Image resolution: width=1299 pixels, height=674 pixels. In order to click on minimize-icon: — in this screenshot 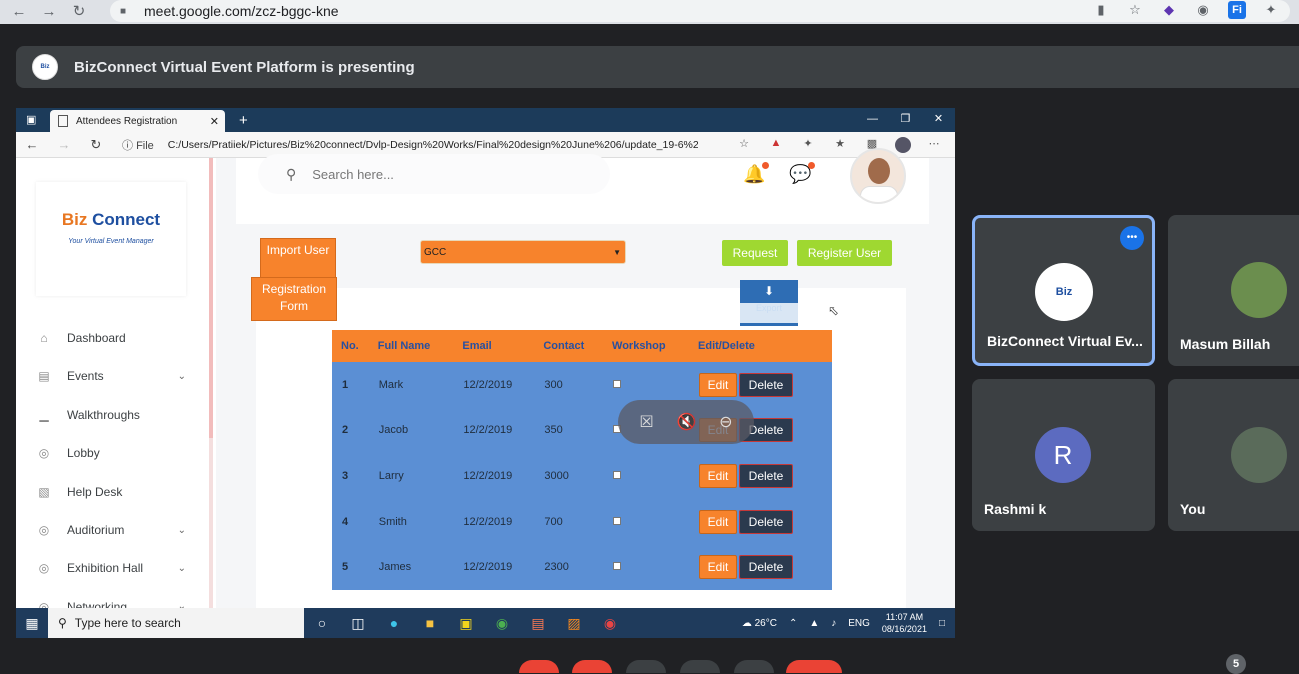, I will do `click(872, 119)`.